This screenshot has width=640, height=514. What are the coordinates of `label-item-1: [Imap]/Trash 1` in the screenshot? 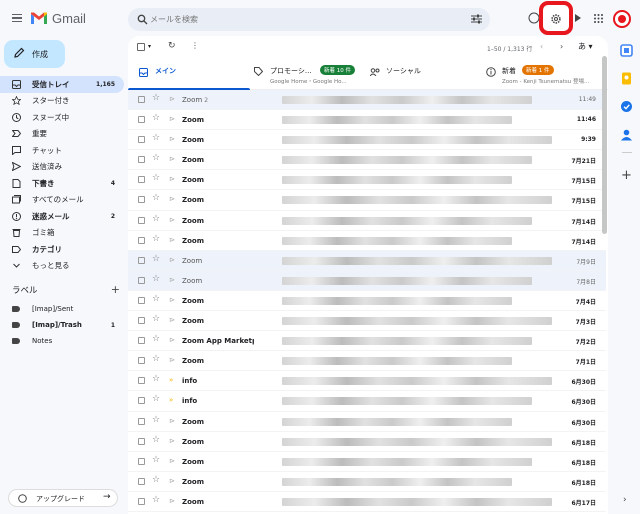 It's located at (62, 325).